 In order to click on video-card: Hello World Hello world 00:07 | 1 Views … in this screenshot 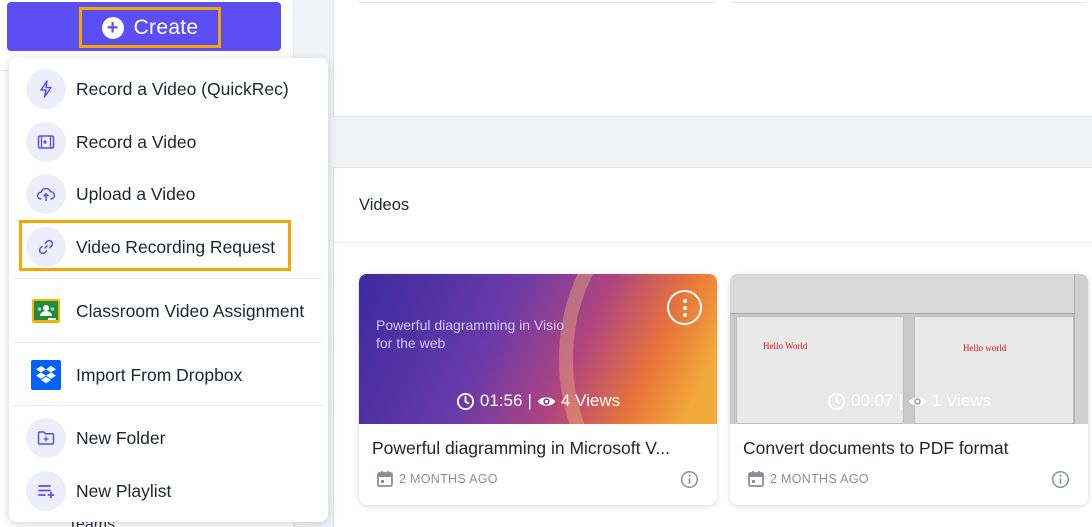, I will do `click(909, 389)`.